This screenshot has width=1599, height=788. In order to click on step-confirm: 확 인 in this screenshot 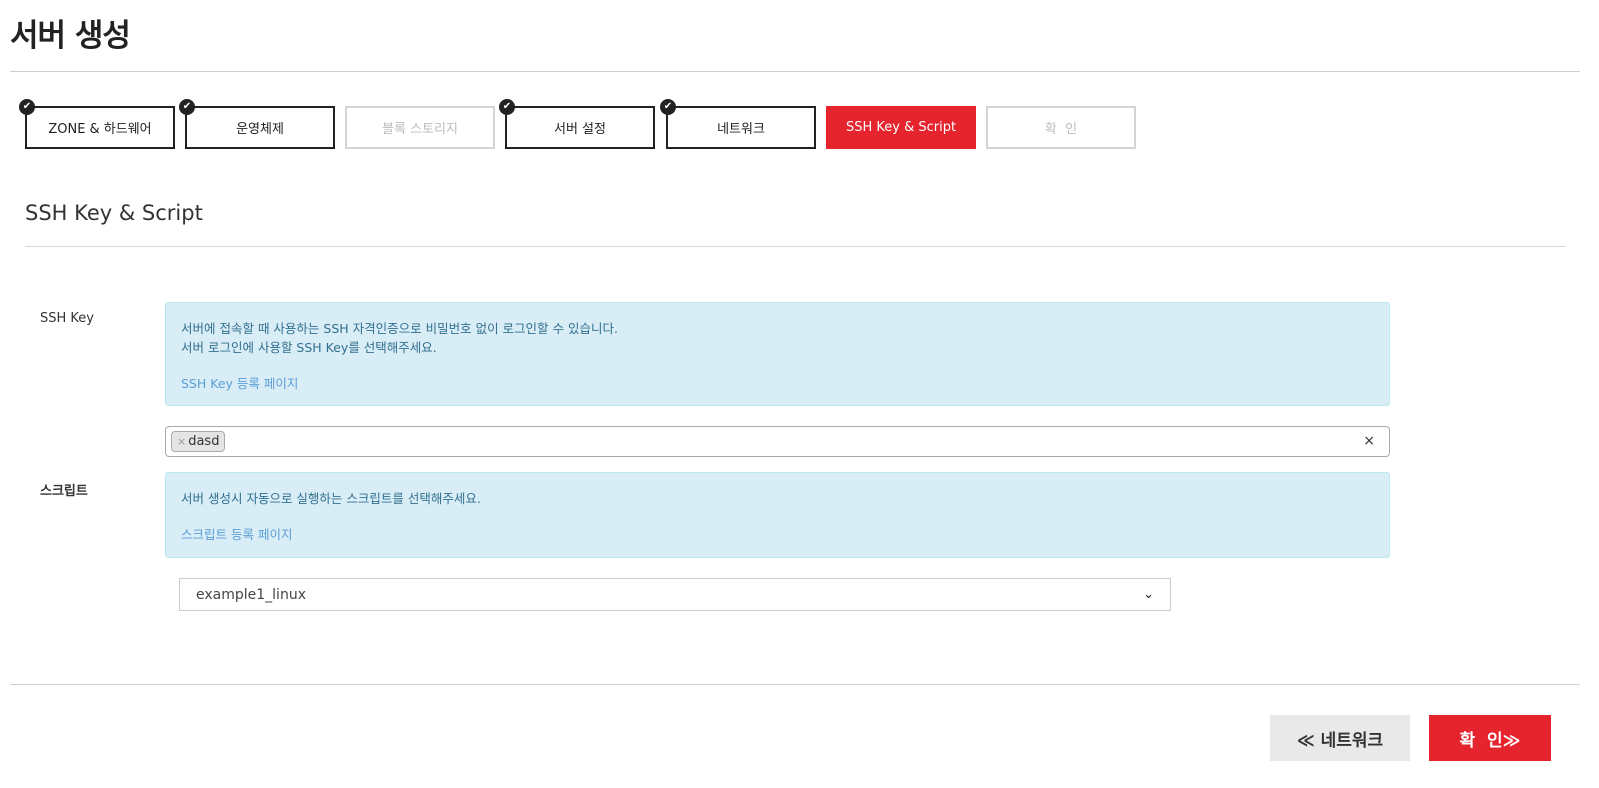, I will do `click(1061, 127)`.